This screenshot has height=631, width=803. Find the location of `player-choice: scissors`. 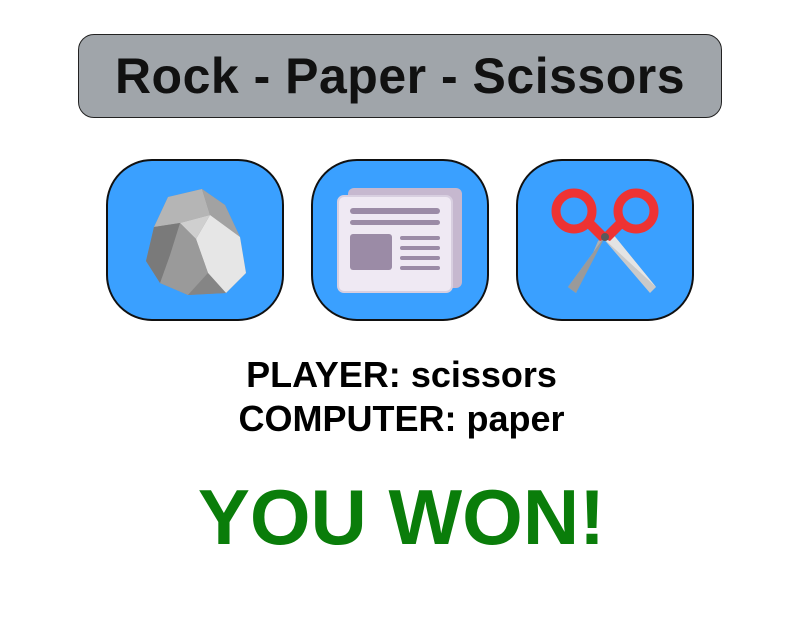

player-choice: scissors is located at coordinates (483, 374).